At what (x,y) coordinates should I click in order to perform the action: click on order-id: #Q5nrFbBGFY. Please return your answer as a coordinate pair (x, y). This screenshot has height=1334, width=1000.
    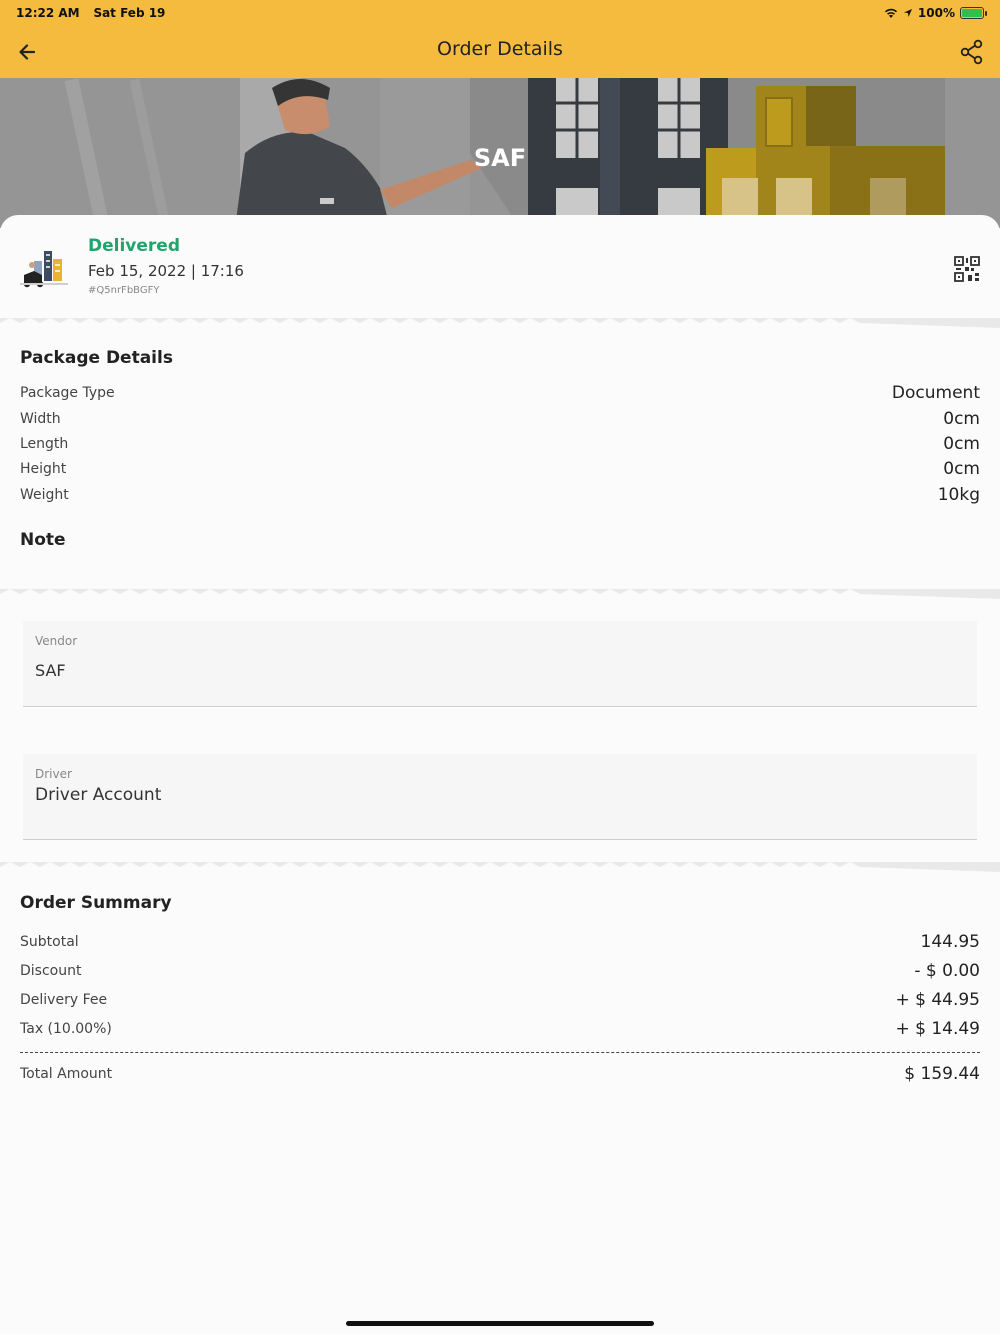
    Looking at the image, I should click on (124, 290).